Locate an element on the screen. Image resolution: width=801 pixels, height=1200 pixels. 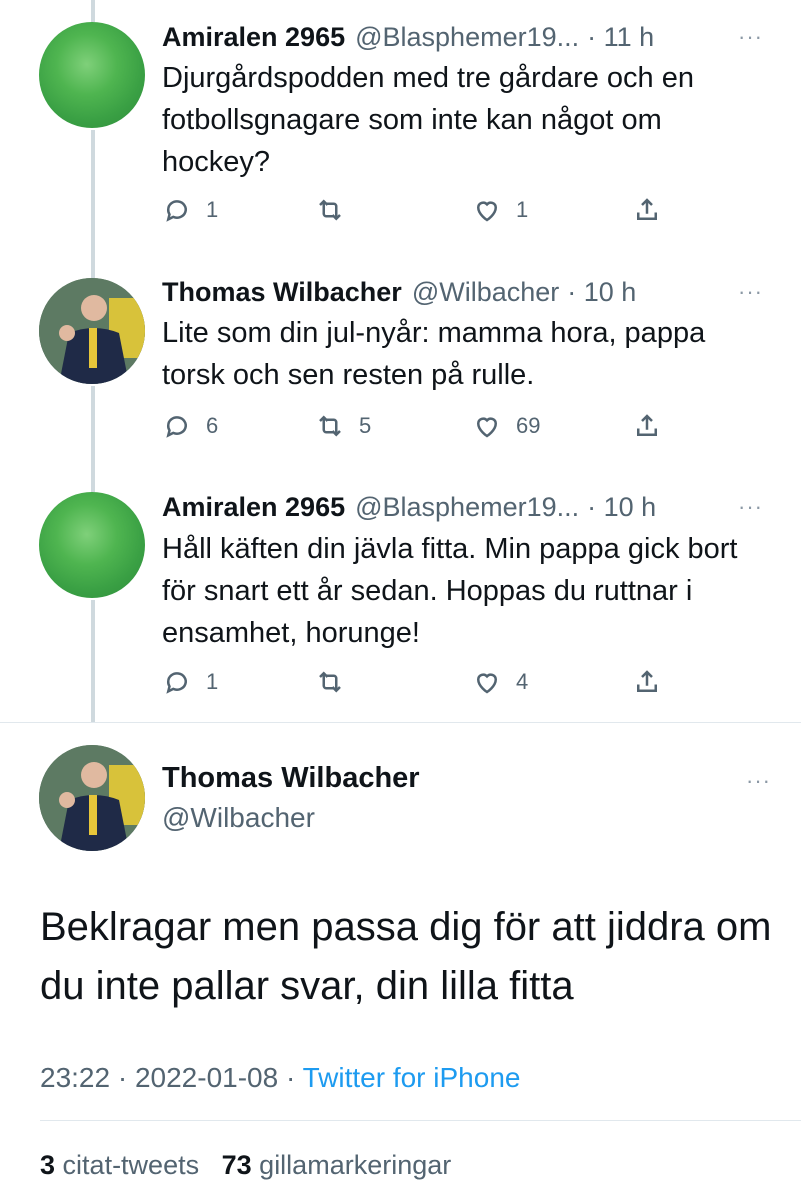
tweet-time: 23:22 is located at coordinates (75, 1077).